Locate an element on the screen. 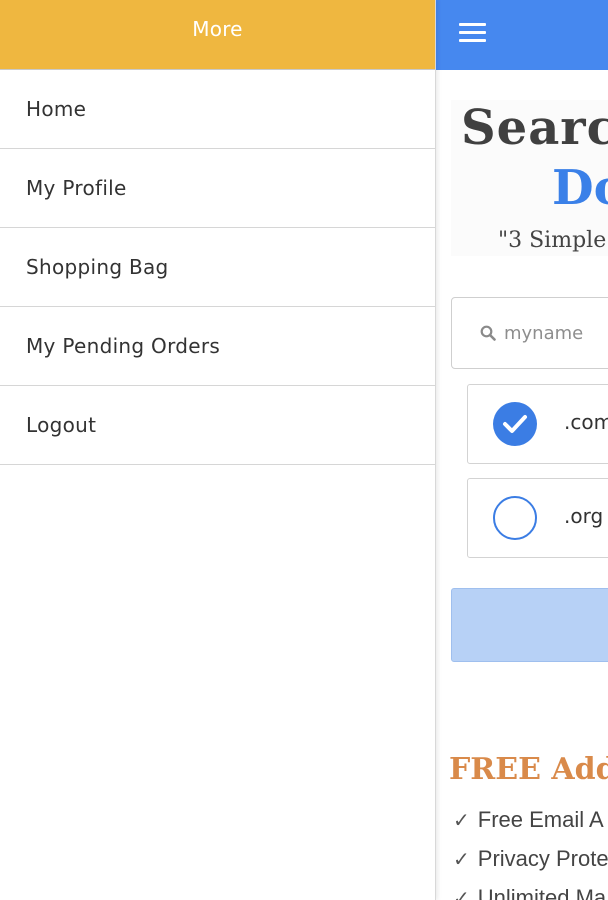 This screenshot has height=900, width=608. drawer-header: More is located at coordinates (217, 35).